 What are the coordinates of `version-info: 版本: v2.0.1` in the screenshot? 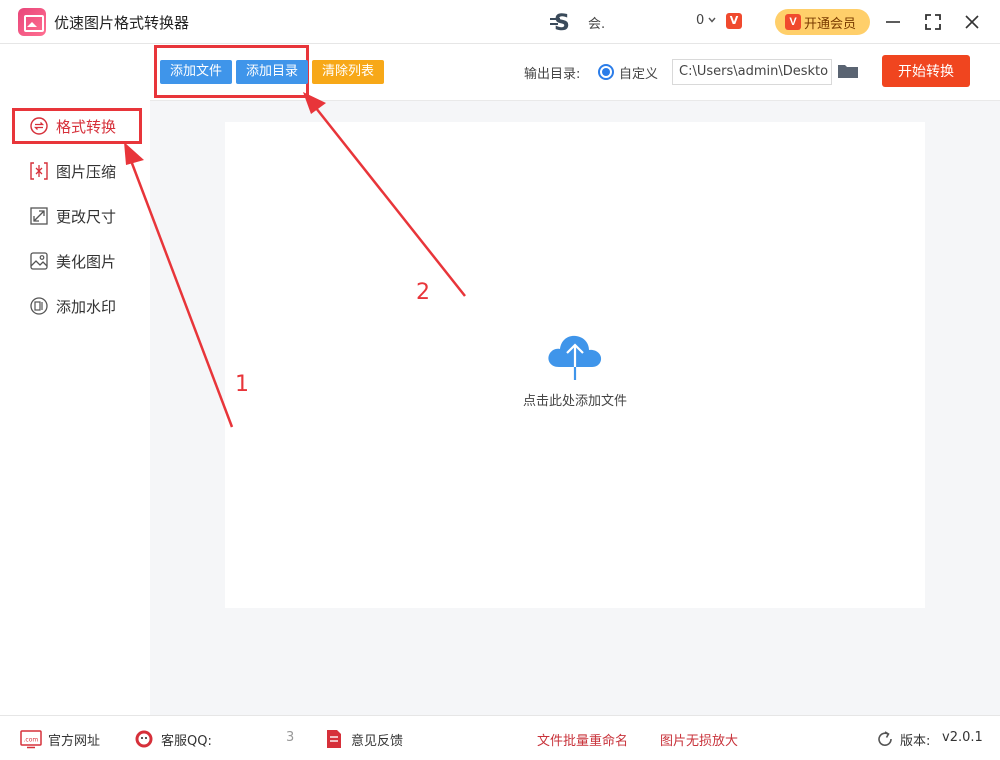 It's located at (931, 739).